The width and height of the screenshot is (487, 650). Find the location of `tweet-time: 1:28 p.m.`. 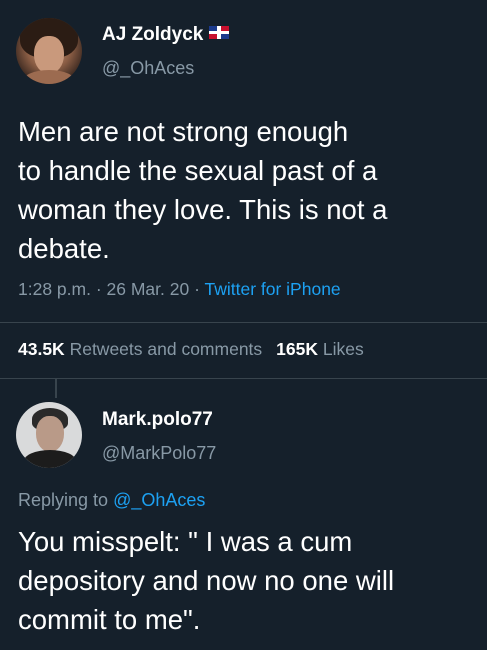

tweet-time: 1:28 p.m. is located at coordinates (54, 289).